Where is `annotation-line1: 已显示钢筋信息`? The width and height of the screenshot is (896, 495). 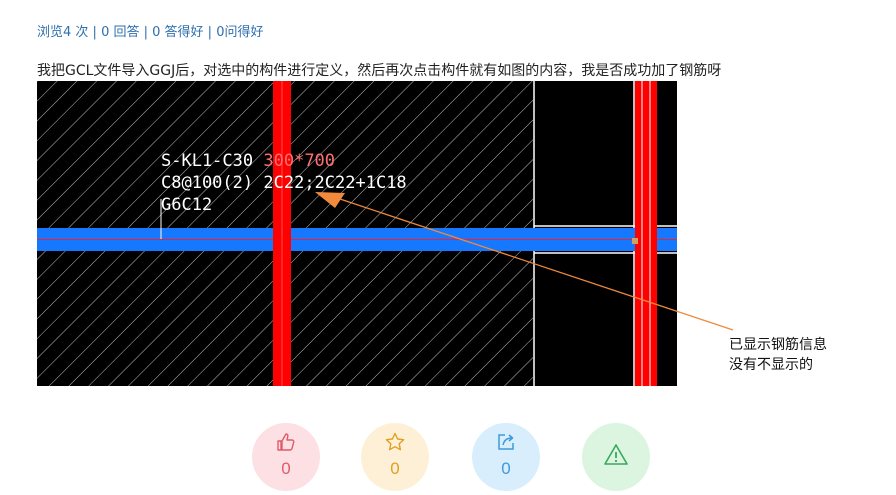 annotation-line1: 已显示钢筋信息 is located at coordinates (778, 345).